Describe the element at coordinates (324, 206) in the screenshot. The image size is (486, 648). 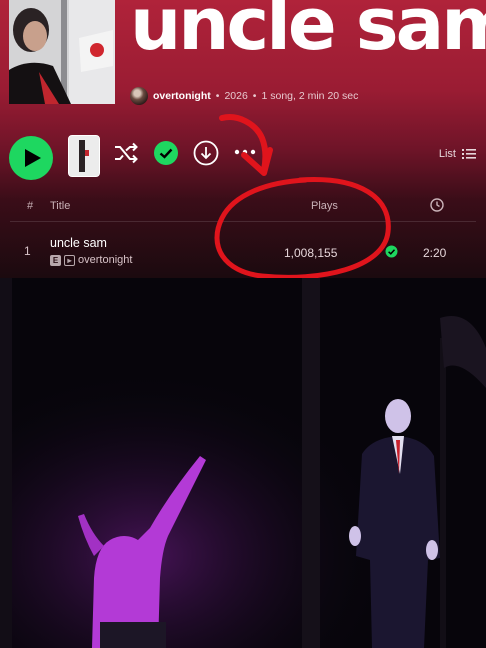
I see `column-plays: Plays` at that location.